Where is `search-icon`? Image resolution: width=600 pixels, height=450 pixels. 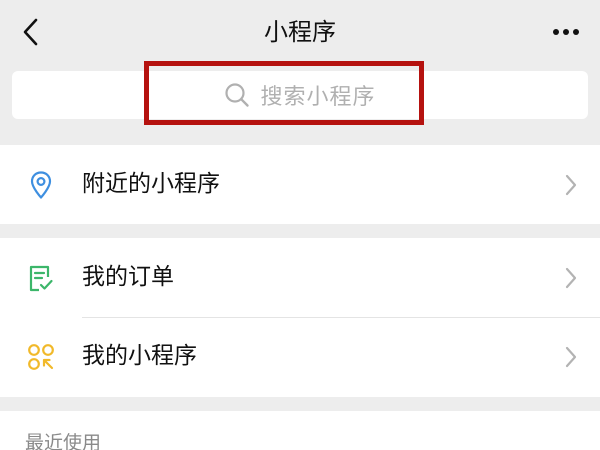 search-icon is located at coordinates (237, 95).